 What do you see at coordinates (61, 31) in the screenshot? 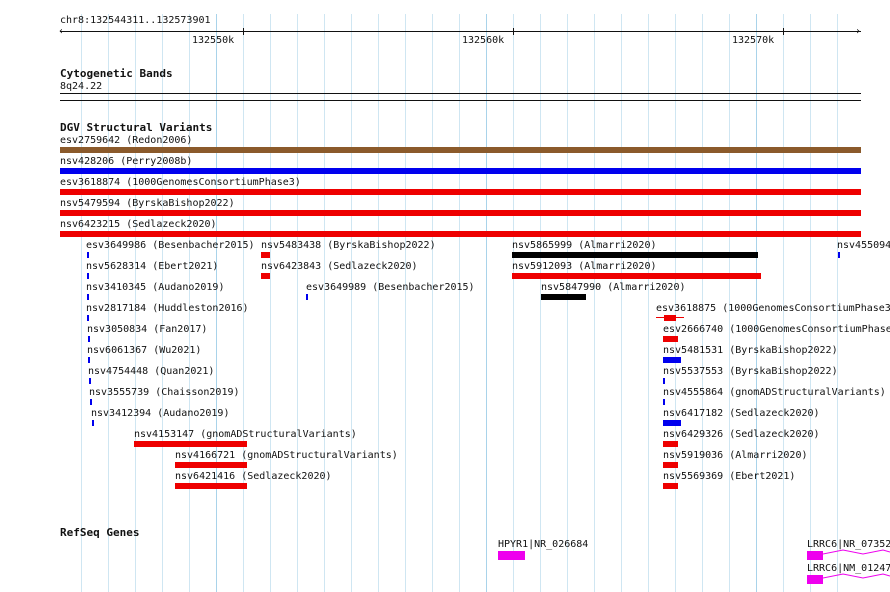
I see `ruler-left-arrow: ‹` at bounding box center [61, 31].